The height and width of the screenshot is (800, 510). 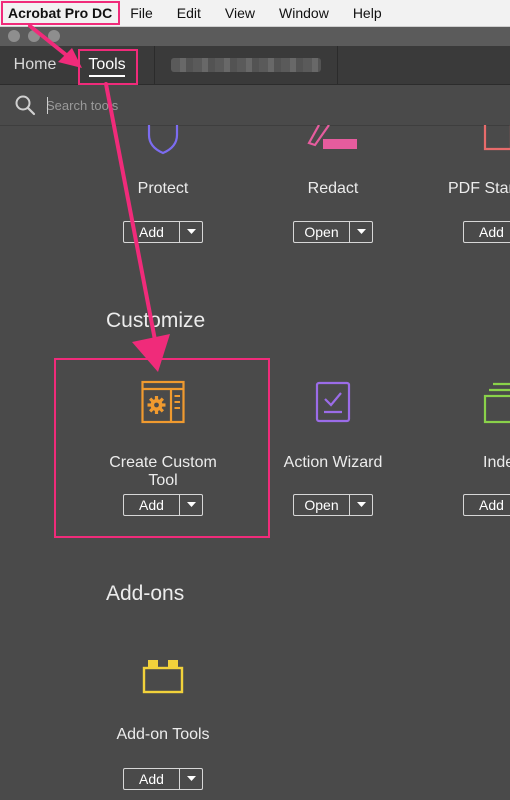 What do you see at coordinates (130, 212) in the screenshot?
I see `arrow-tools-to-custom` at bounding box center [130, 212].